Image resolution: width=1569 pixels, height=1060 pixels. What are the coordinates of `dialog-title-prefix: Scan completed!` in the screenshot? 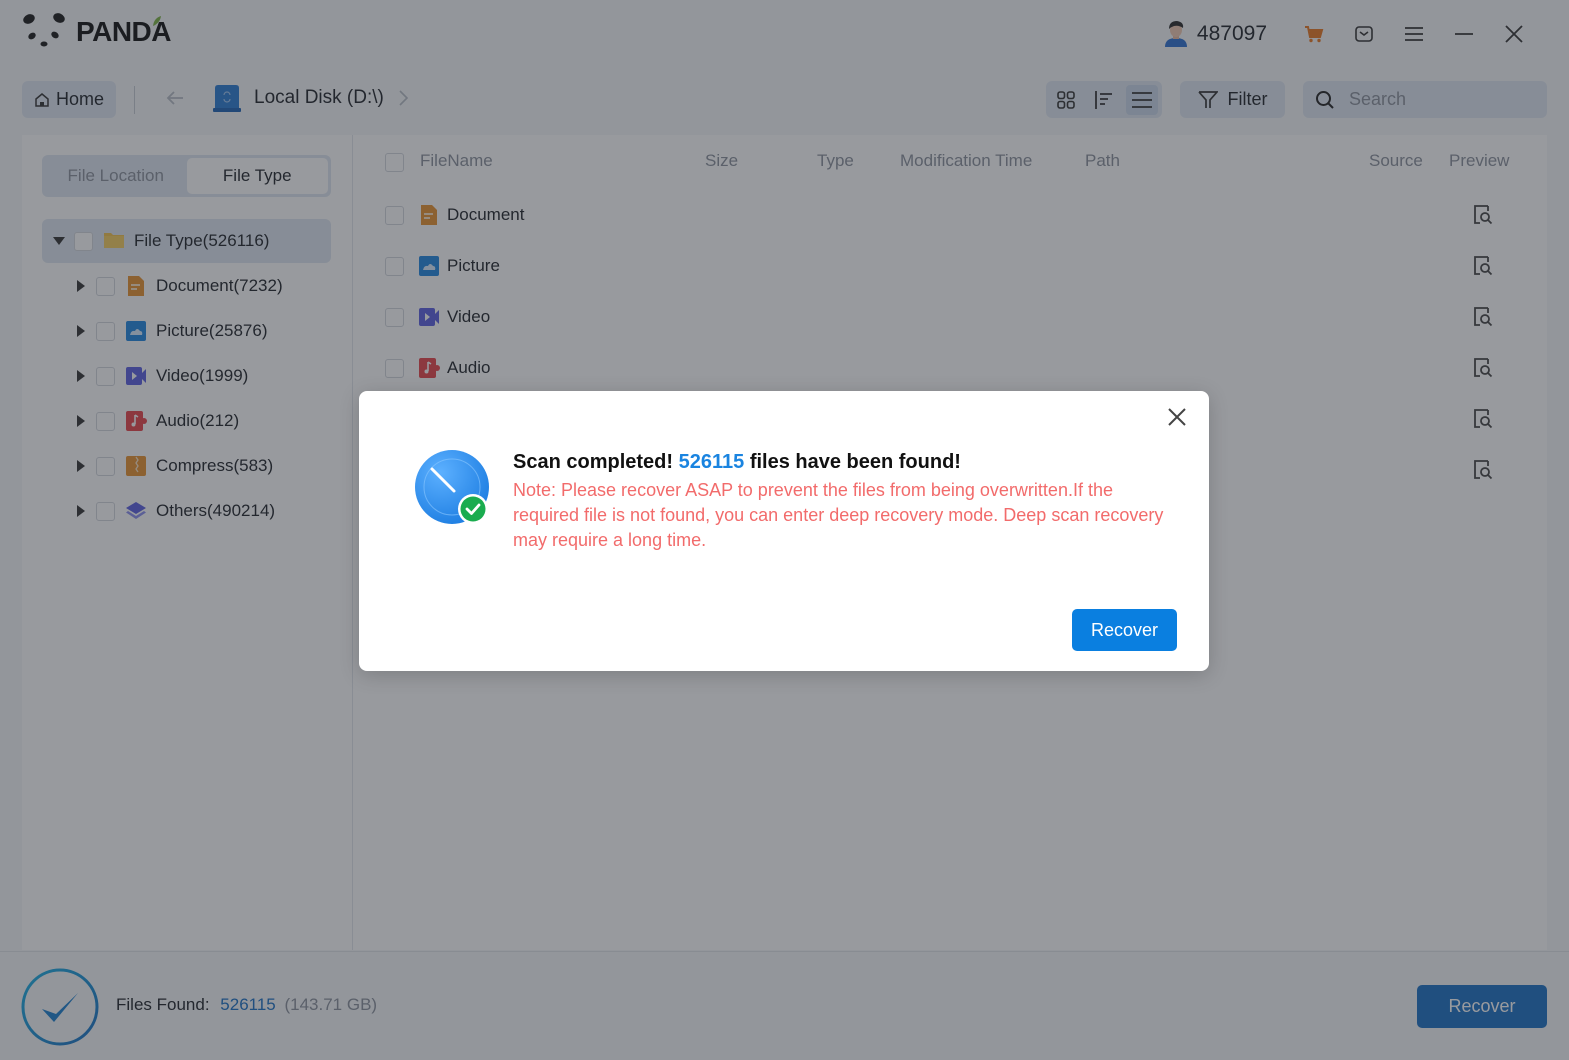 It's located at (593, 462).